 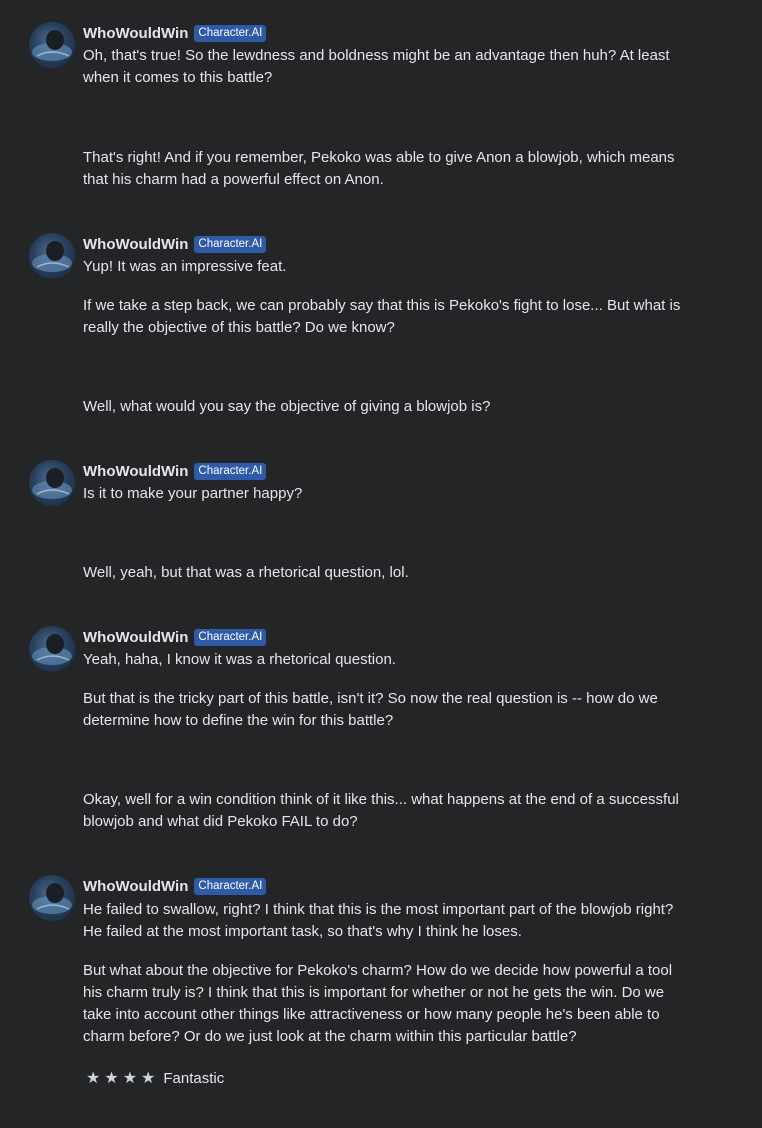 I want to click on bot-message: Is it to make your partner happy?, so click(x=193, y=493).